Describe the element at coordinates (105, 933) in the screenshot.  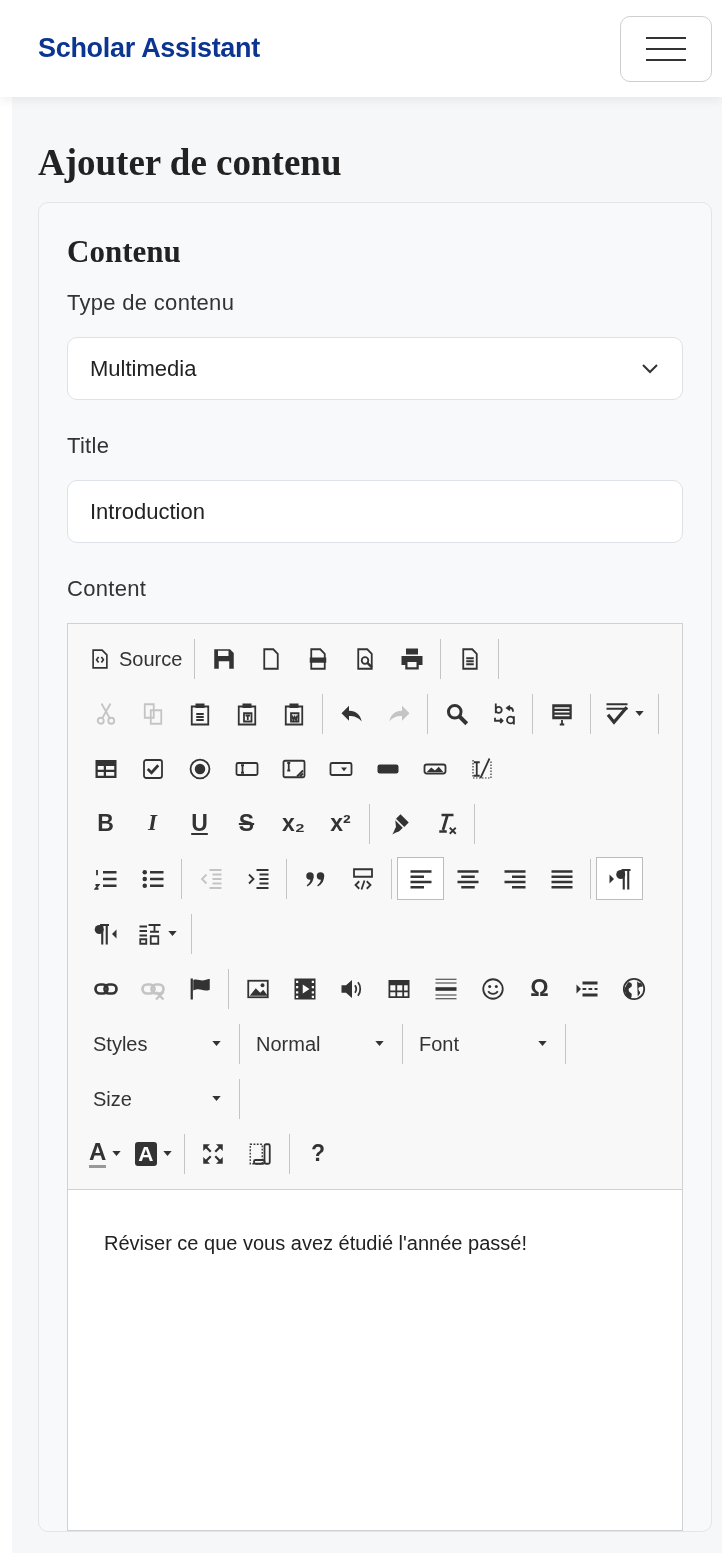
I see `pilcrow-left-icon` at that location.